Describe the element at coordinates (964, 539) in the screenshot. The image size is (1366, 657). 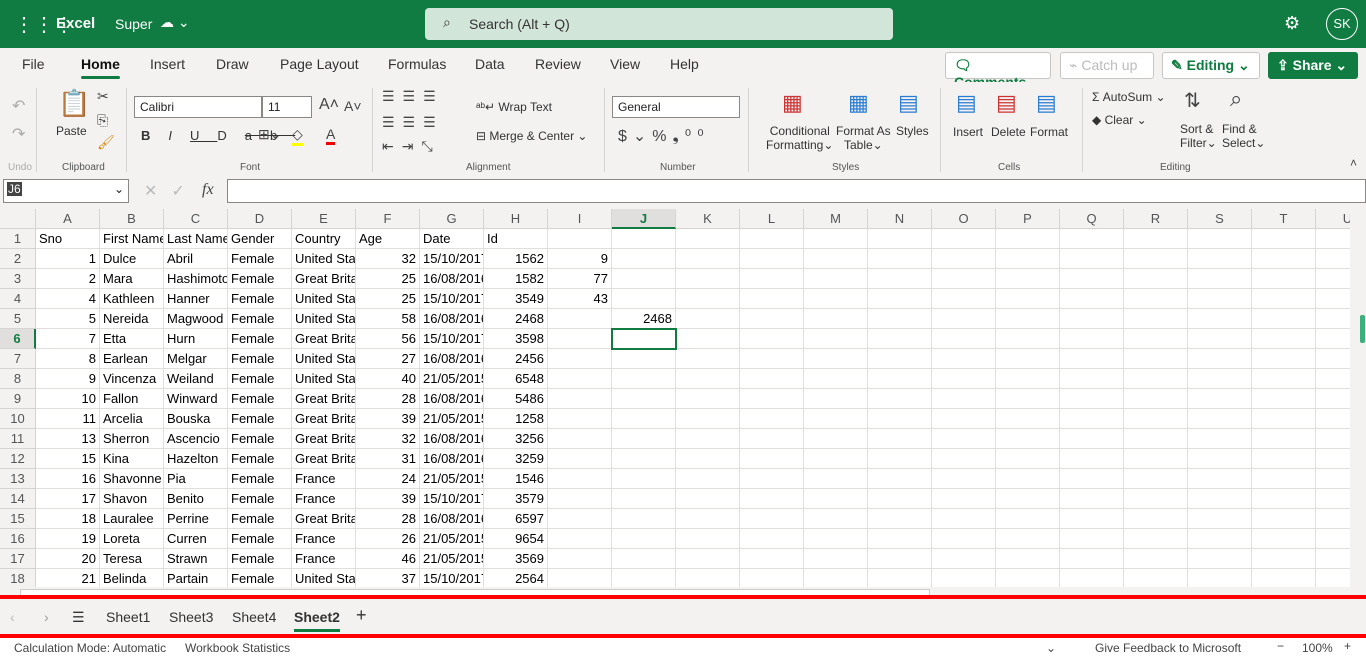
I see `cell-O16` at that location.